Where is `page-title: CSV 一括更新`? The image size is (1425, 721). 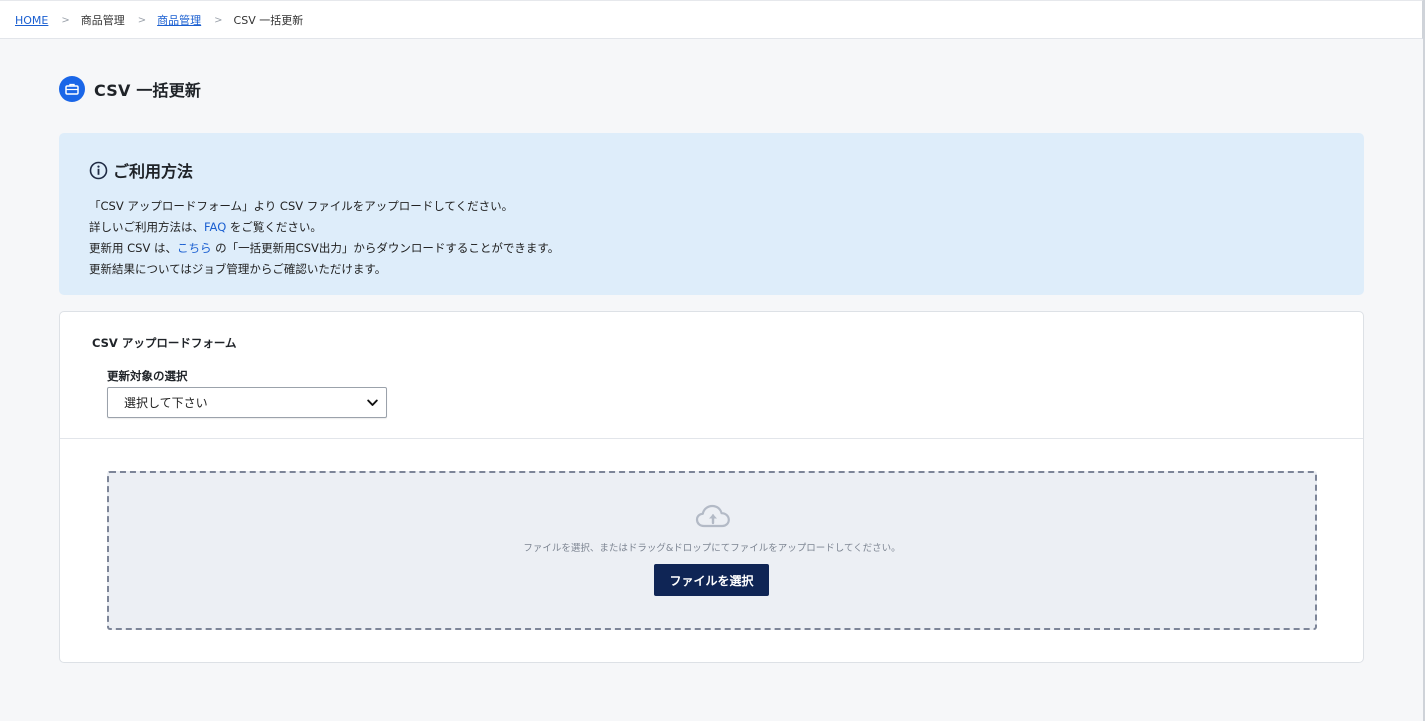
page-title: CSV 一括更新 is located at coordinates (148, 90).